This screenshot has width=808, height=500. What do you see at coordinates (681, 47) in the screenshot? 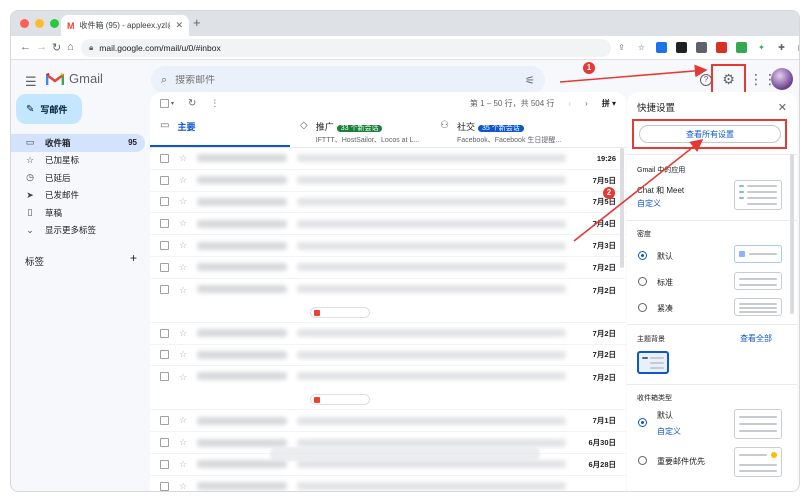
I see `extension-dark-icon` at bounding box center [681, 47].